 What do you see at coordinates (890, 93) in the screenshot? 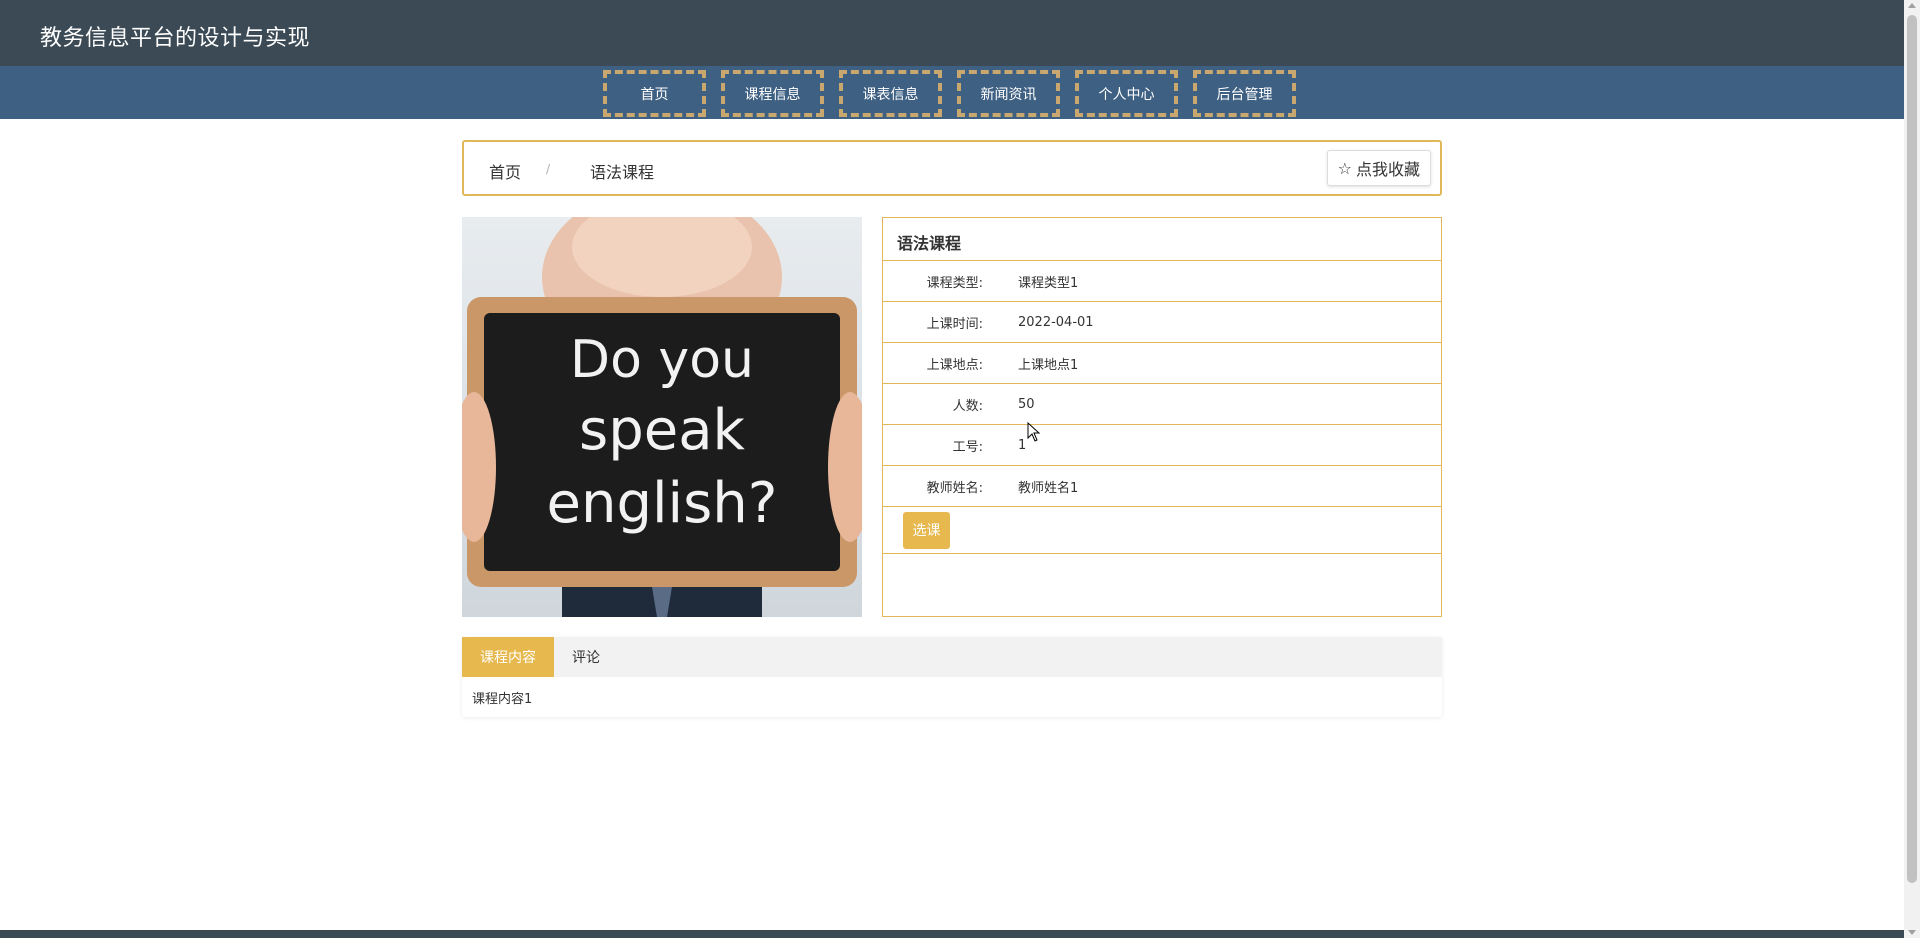
I see `nav-item-schedule: 课表信息` at bounding box center [890, 93].